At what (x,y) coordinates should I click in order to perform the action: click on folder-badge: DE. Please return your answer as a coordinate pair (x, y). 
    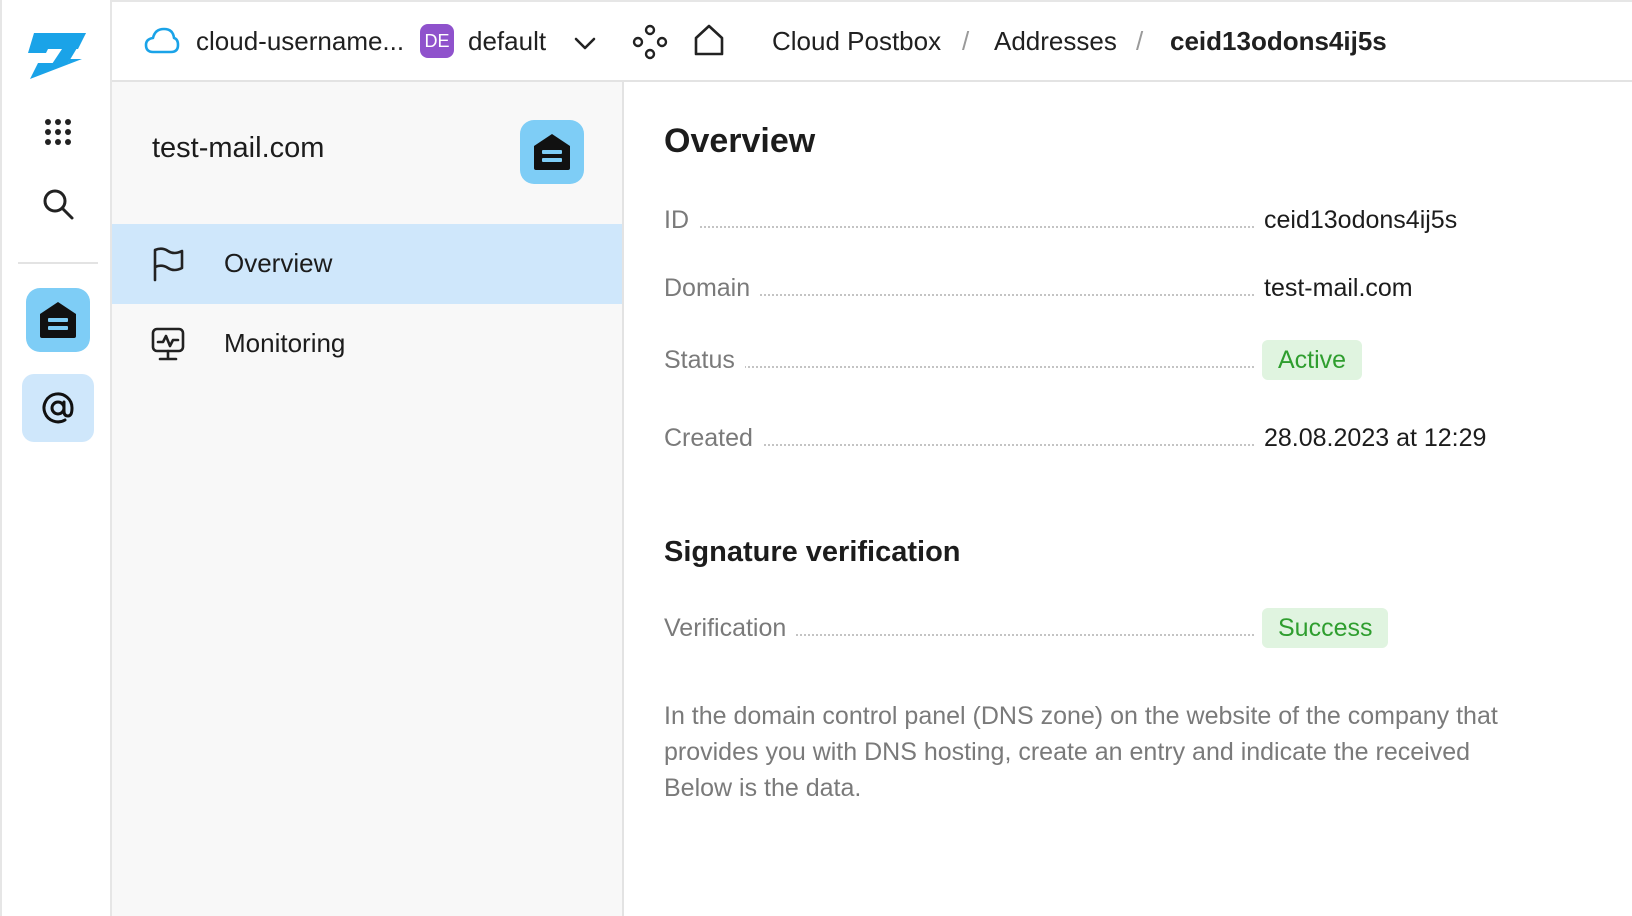
    Looking at the image, I should click on (437, 41).